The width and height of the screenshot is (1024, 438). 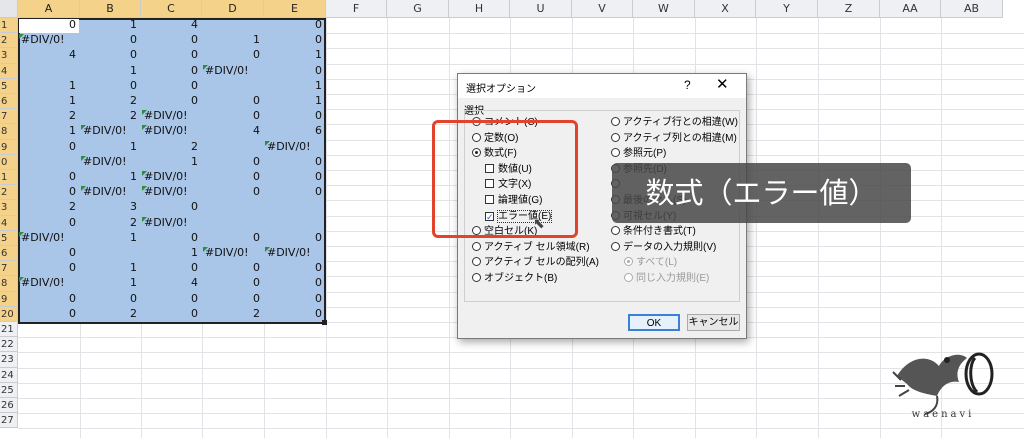 What do you see at coordinates (514, 279) in the screenshot?
I see `radio-left_options-10: オブジェクト(B)` at bounding box center [514, 279].